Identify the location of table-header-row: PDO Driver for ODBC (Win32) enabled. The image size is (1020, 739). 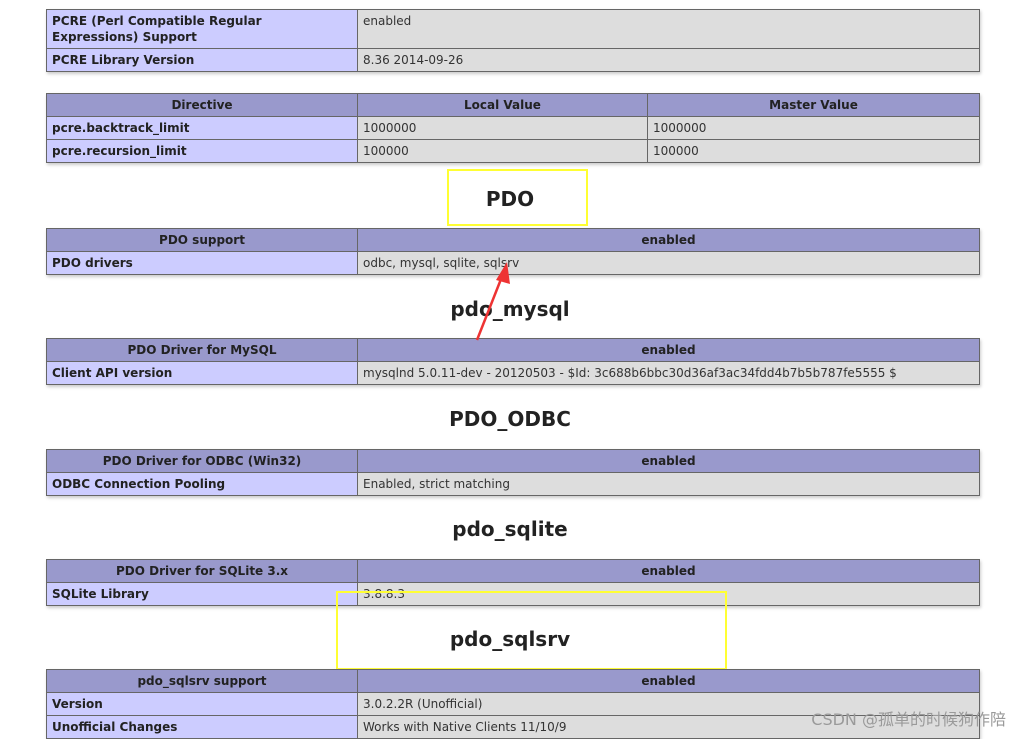
(513, 461).